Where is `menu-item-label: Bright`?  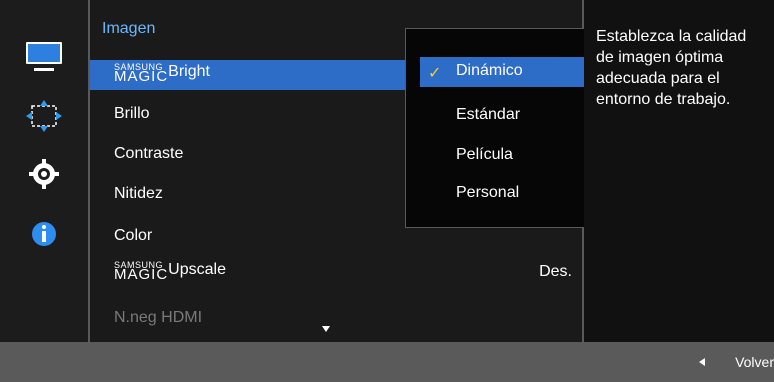 menu-item-label: Bright is located at coordinates (189, 71).